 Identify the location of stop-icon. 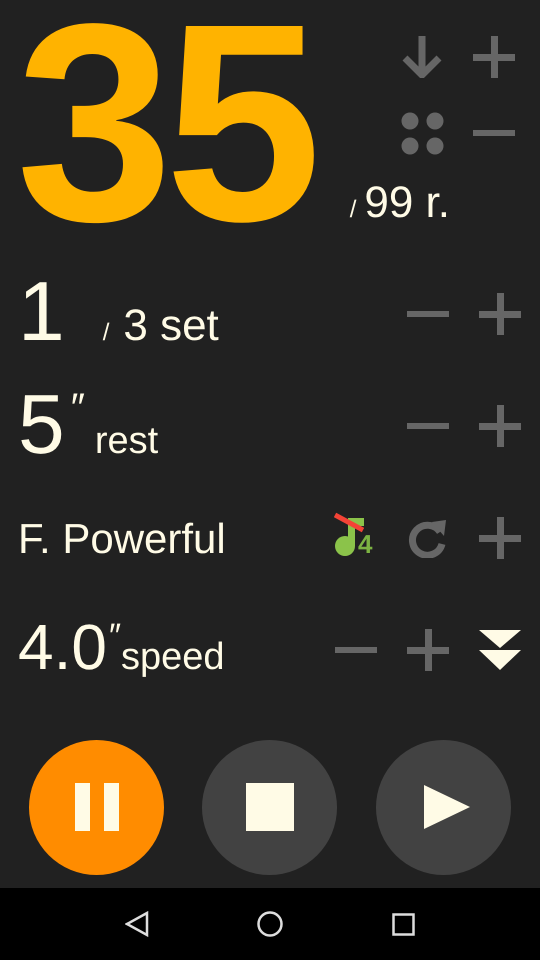
(270, 807).